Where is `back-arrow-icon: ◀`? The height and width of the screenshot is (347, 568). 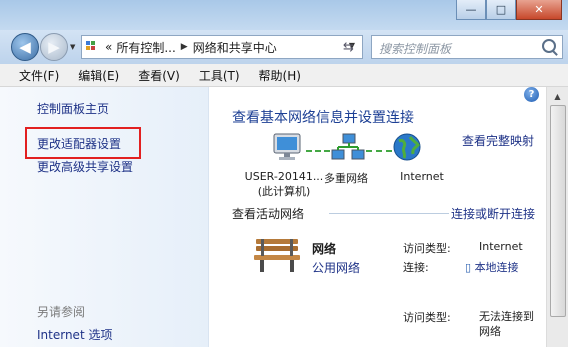 back-arrow-icon: ◀ is located at coordinates (25, 47).